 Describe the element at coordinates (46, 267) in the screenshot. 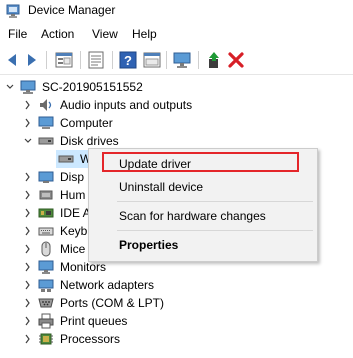

I see `monitor-icon` at that location.